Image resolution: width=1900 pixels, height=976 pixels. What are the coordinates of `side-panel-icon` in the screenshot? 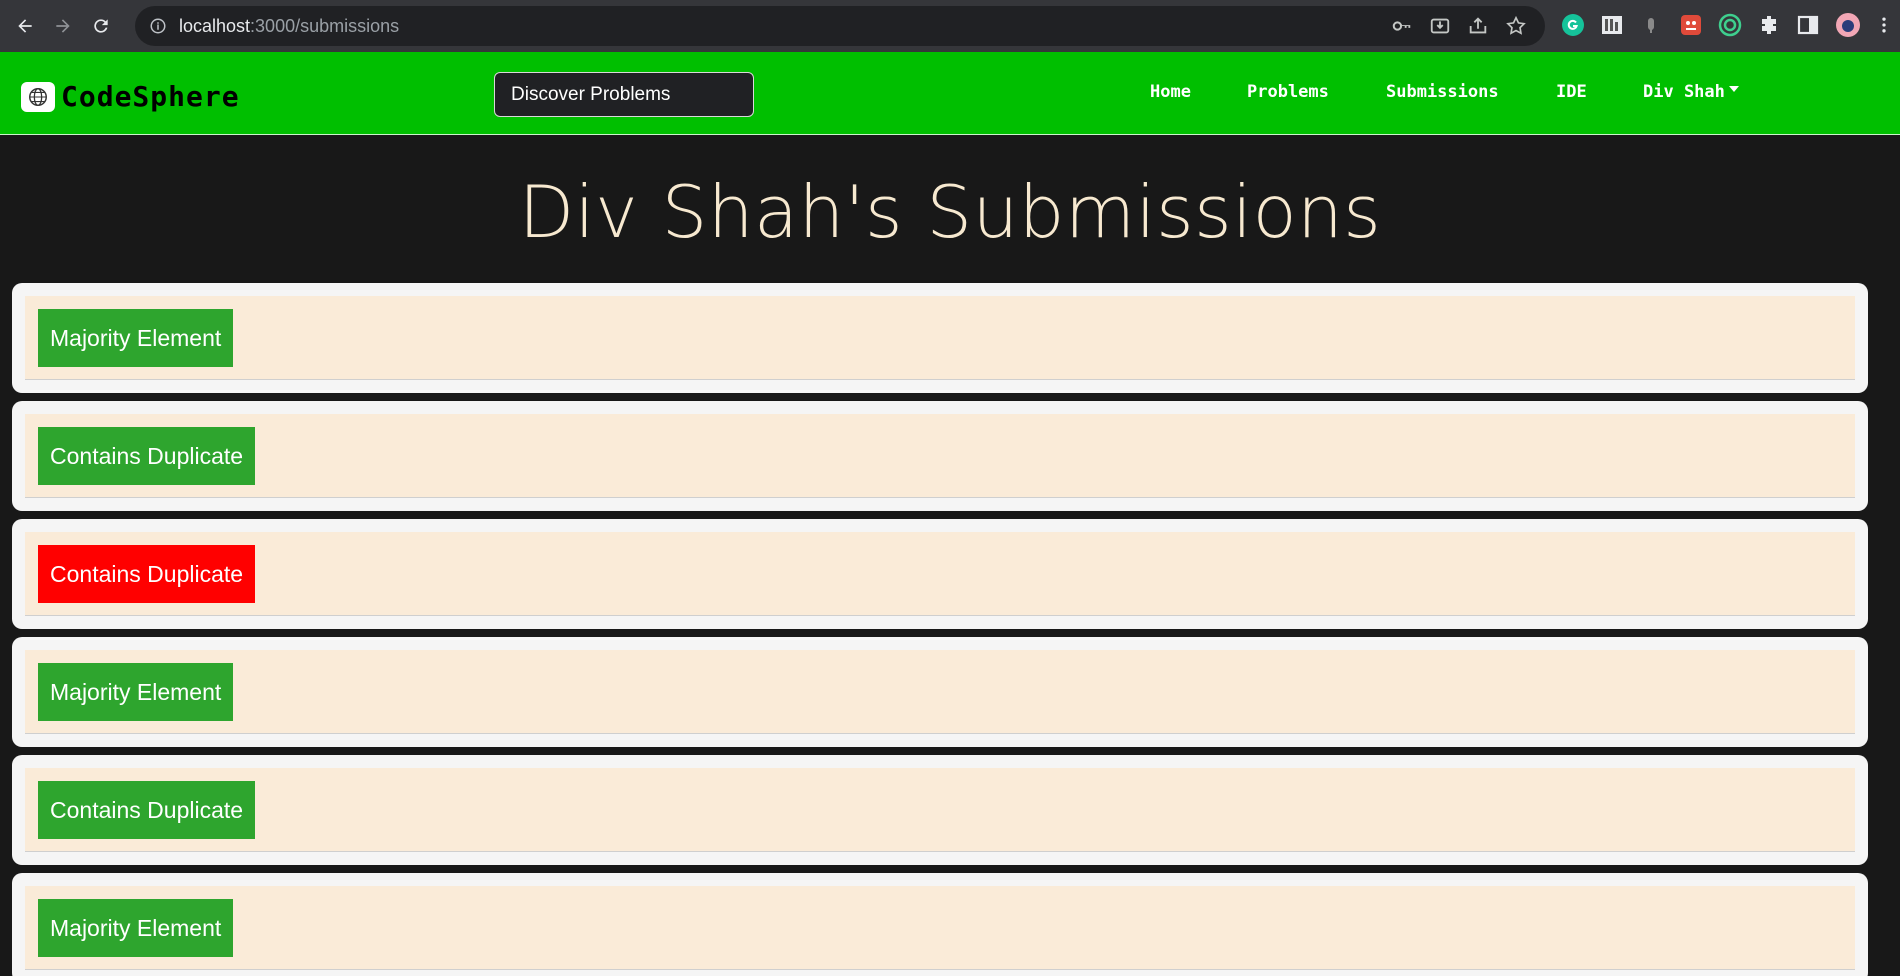 It's located at (1808, 25).